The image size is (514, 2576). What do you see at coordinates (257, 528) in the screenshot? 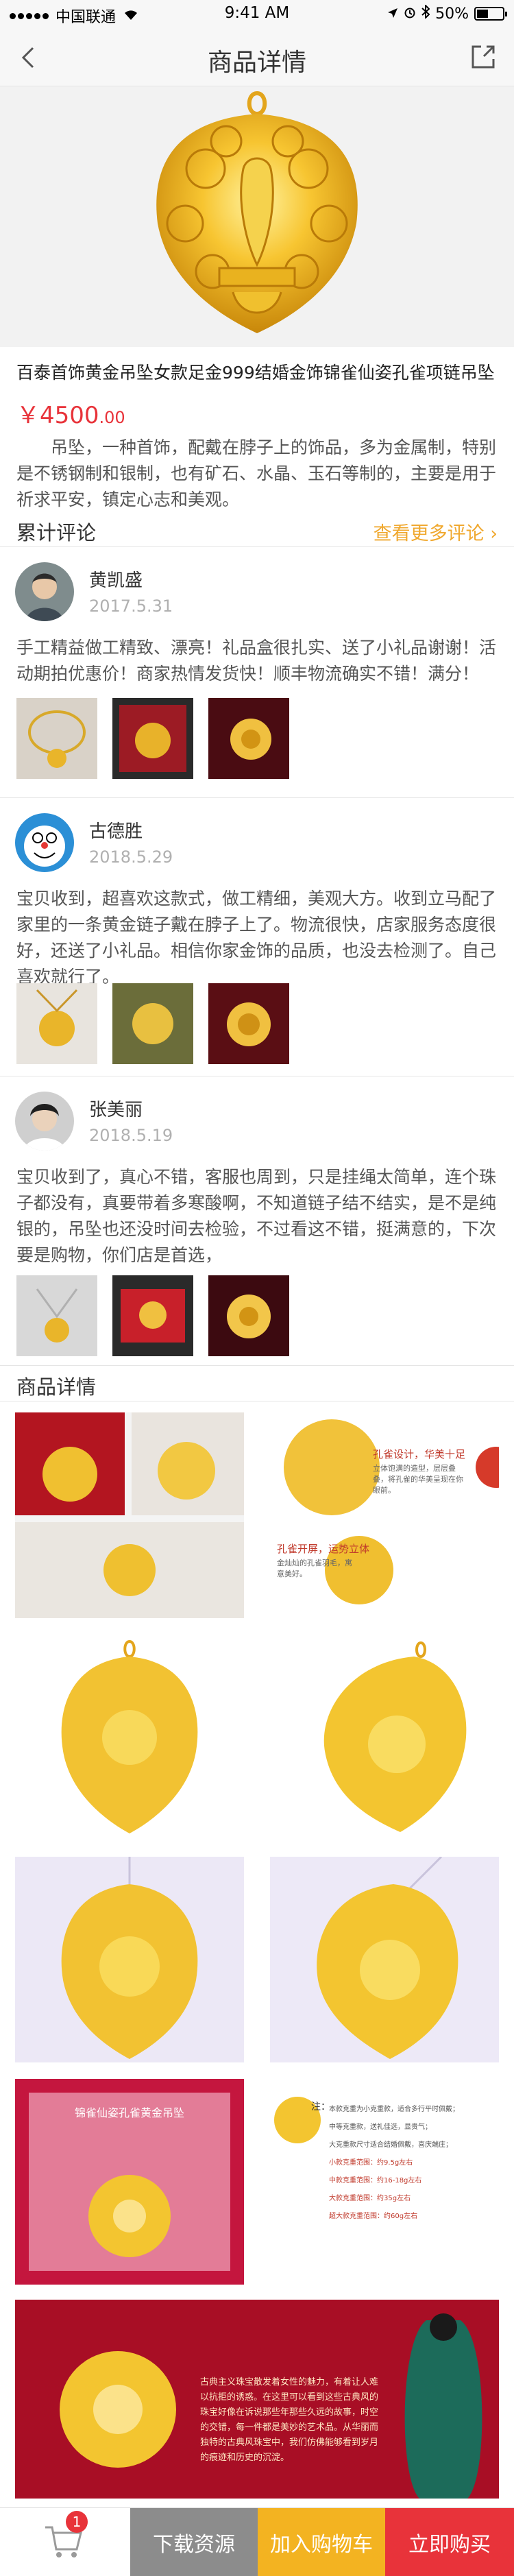
I see `reviews-header: 累计评论 查看更多评论 ›` at bounding box center [257, 528].